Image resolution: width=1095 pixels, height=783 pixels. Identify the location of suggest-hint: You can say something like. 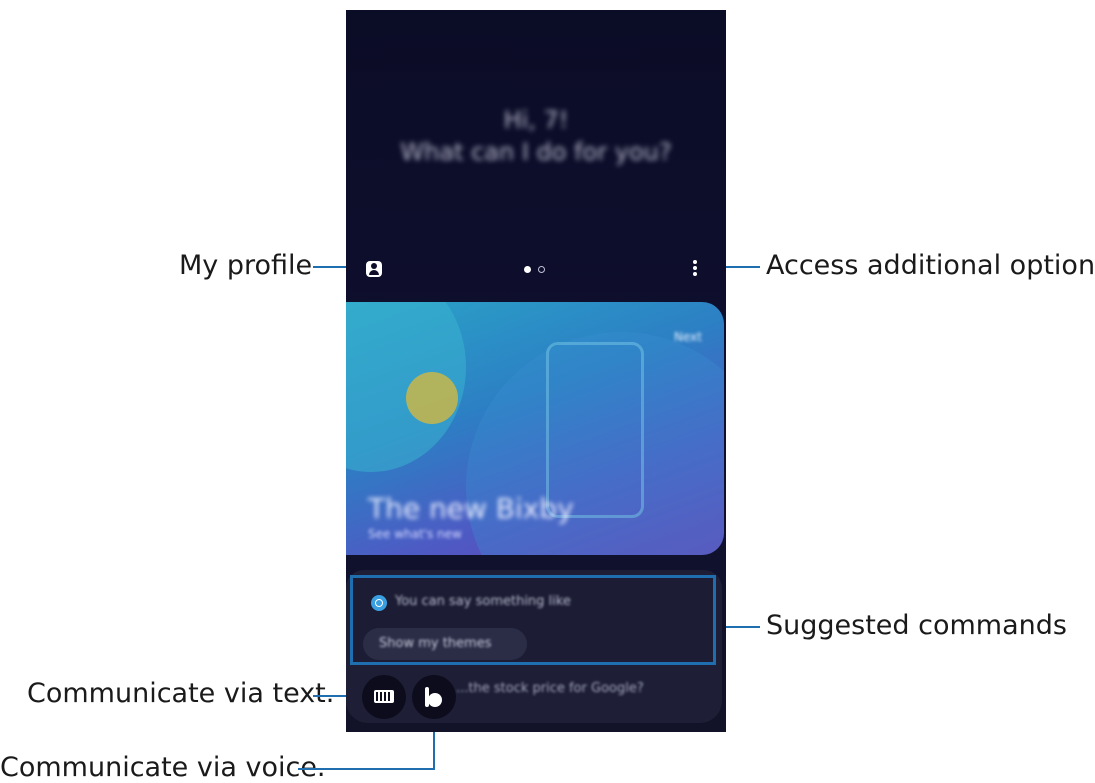
(483, 601).